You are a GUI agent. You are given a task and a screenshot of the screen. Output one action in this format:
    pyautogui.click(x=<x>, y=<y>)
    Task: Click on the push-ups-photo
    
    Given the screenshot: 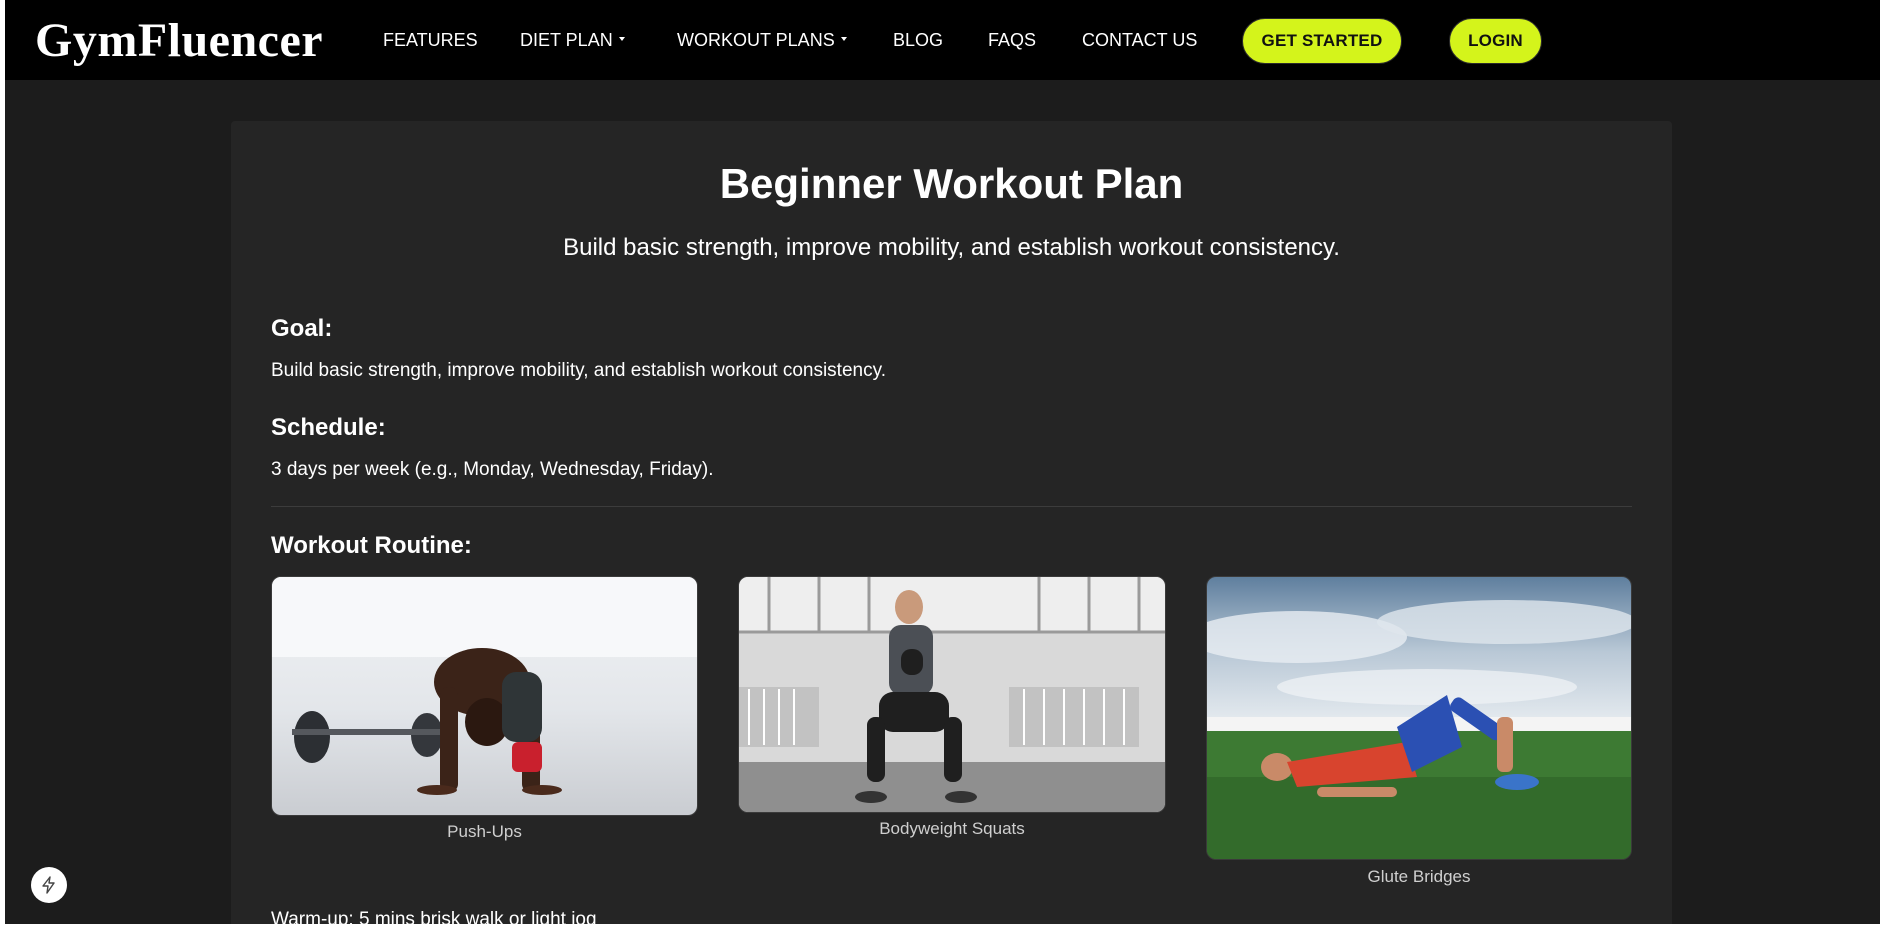 What is the action you would take?
    pyautogui.click(x=484, y=696)
    